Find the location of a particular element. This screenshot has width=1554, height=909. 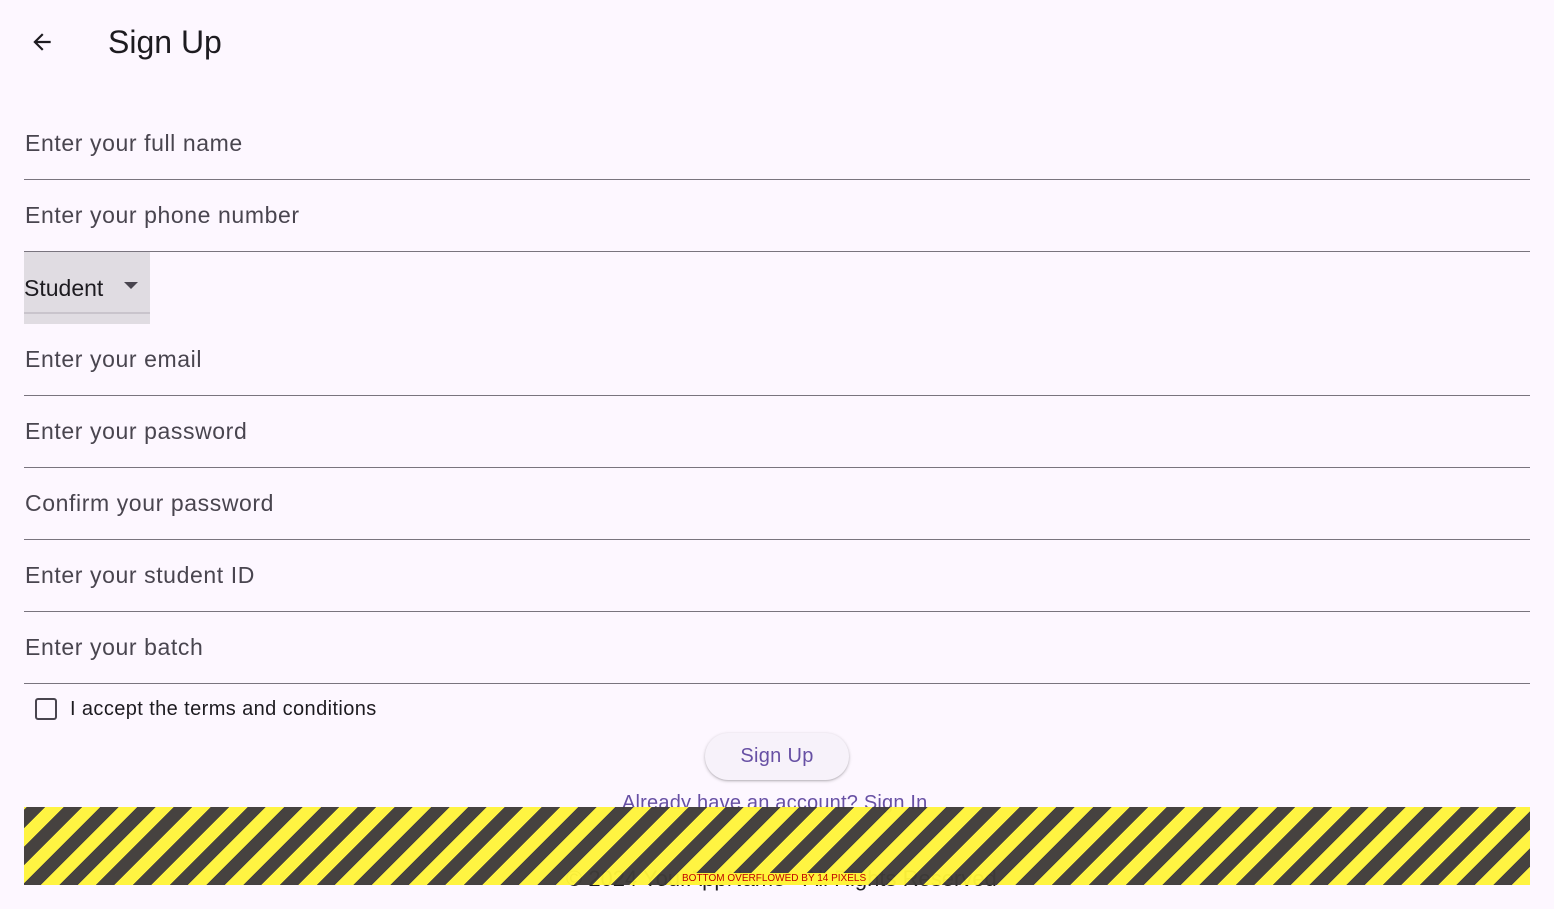

phone-input is located at coordinates (777, 215).